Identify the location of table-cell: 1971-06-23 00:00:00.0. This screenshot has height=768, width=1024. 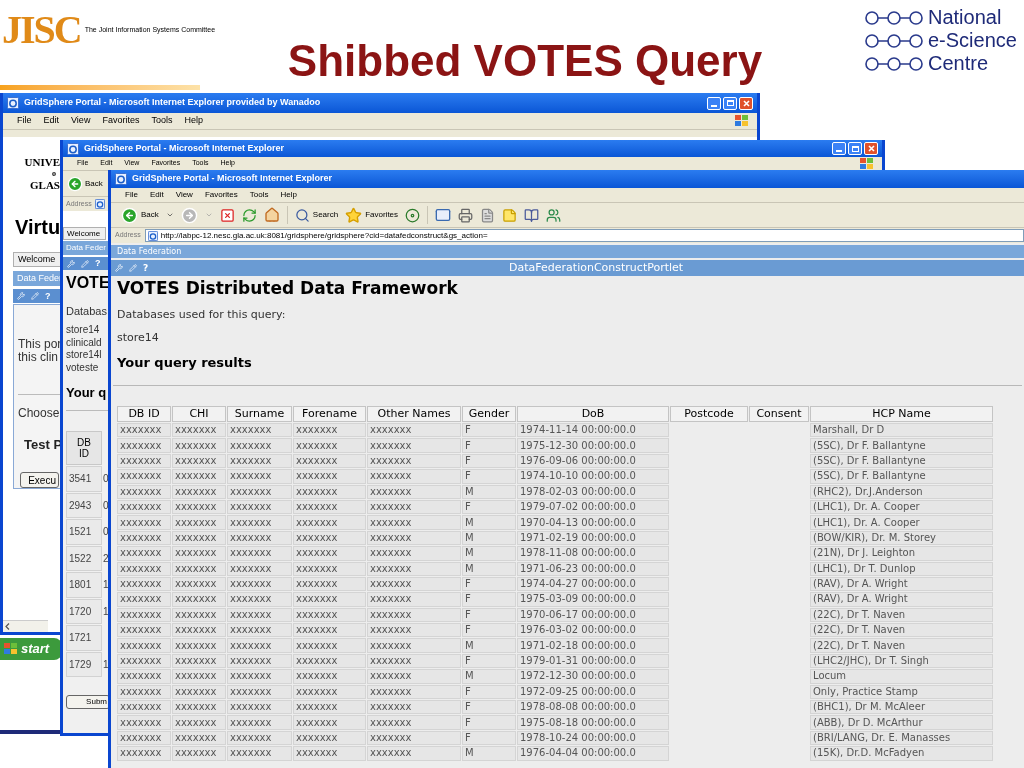
(593, 568).